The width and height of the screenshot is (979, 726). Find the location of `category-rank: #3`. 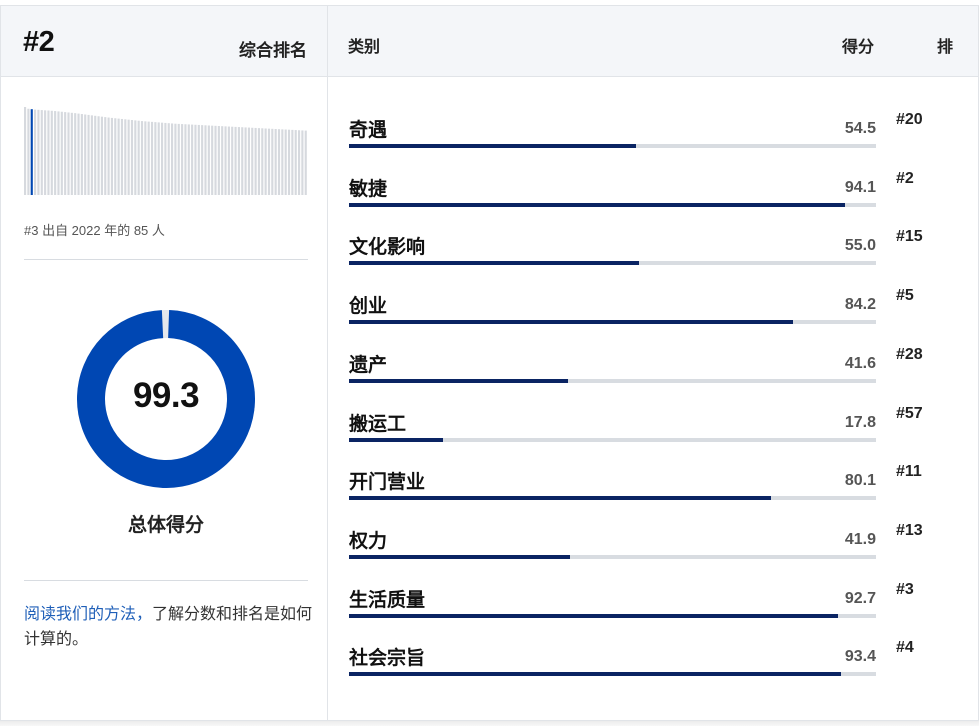

category-rank: #3 is located at coordinates (905, 589).